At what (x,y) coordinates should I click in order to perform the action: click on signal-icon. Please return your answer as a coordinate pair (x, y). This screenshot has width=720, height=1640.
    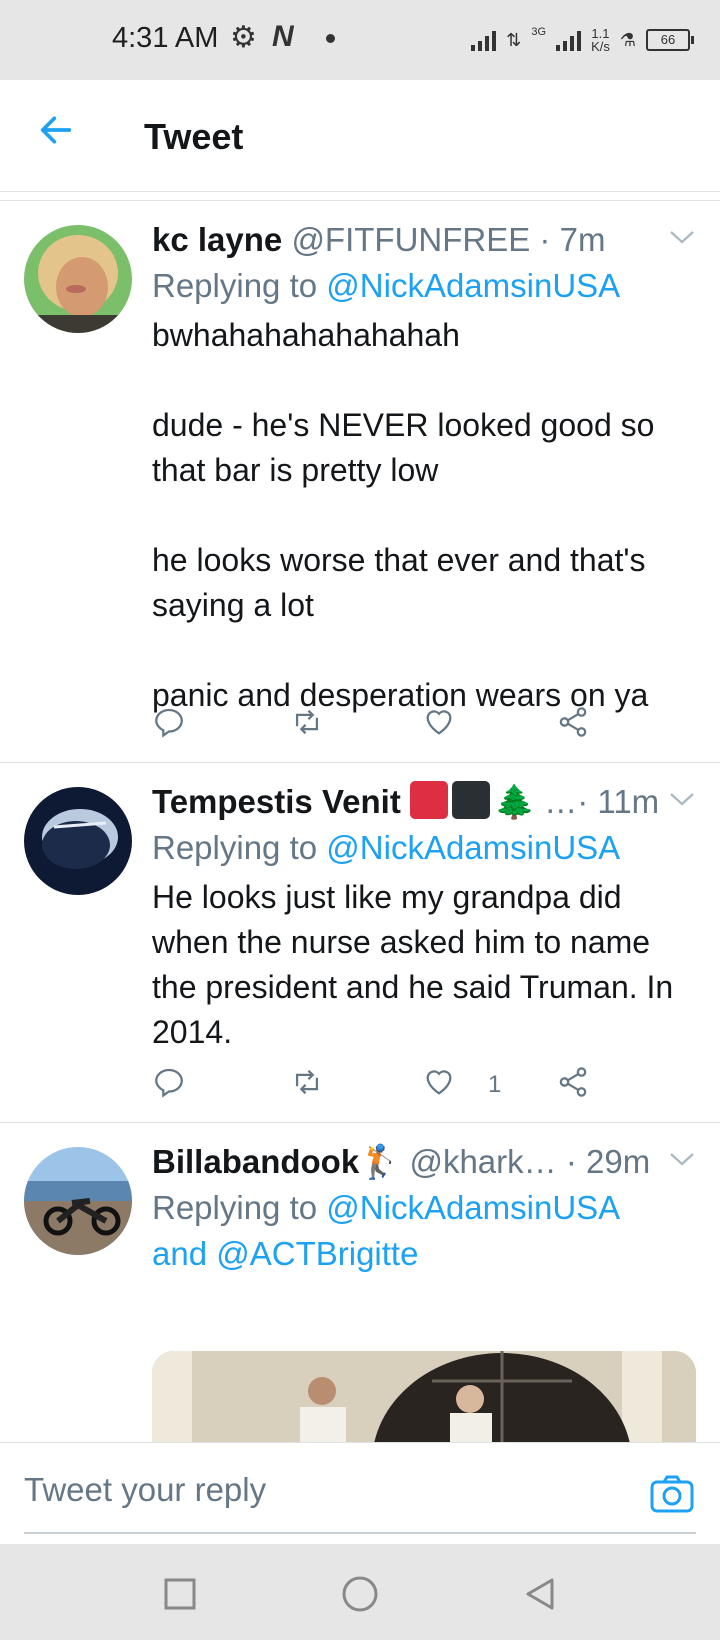
    Looking at the image, I should click on (484, 40).